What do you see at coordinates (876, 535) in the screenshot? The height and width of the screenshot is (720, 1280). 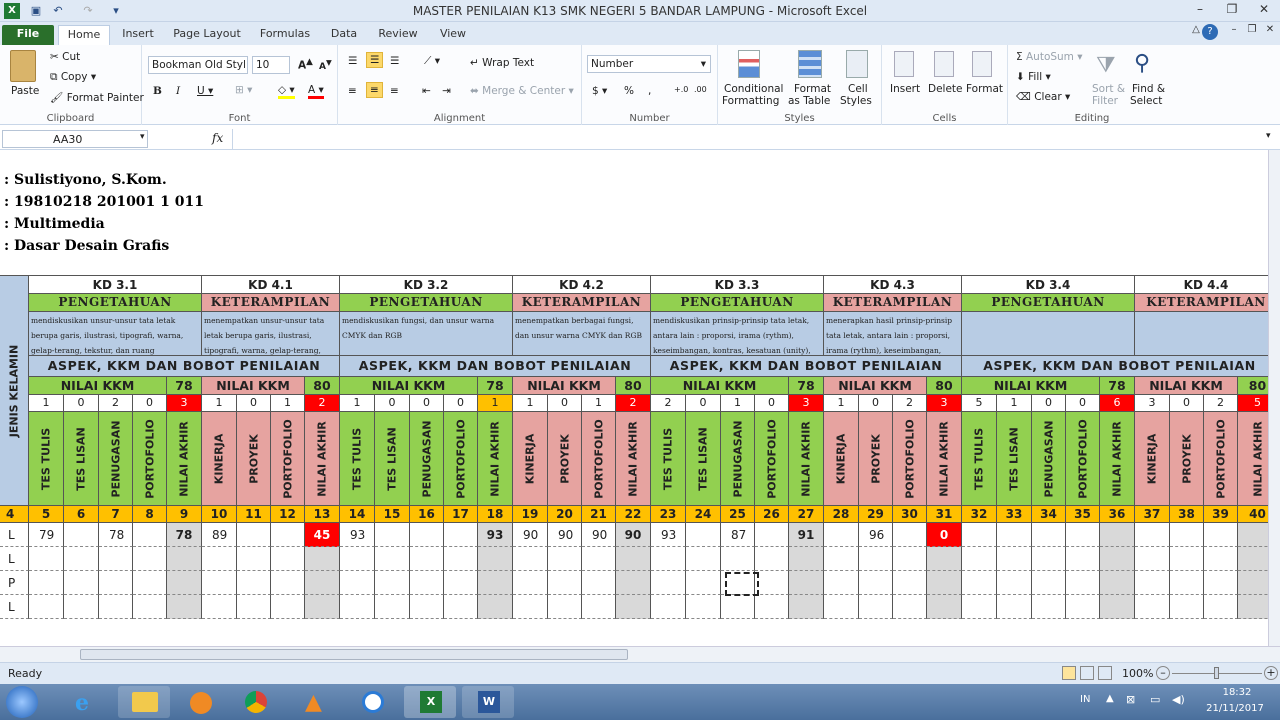 I see `score-cell: 96` at bounding box center [876, 535].